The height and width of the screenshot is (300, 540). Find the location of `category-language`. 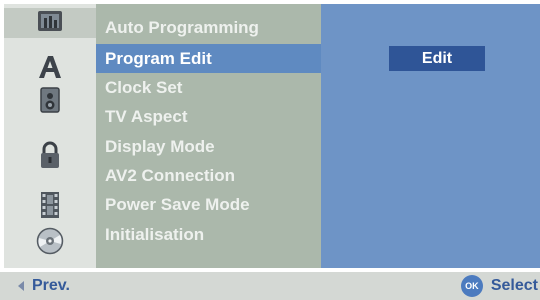

category-language is located at coordinates (50, 69).